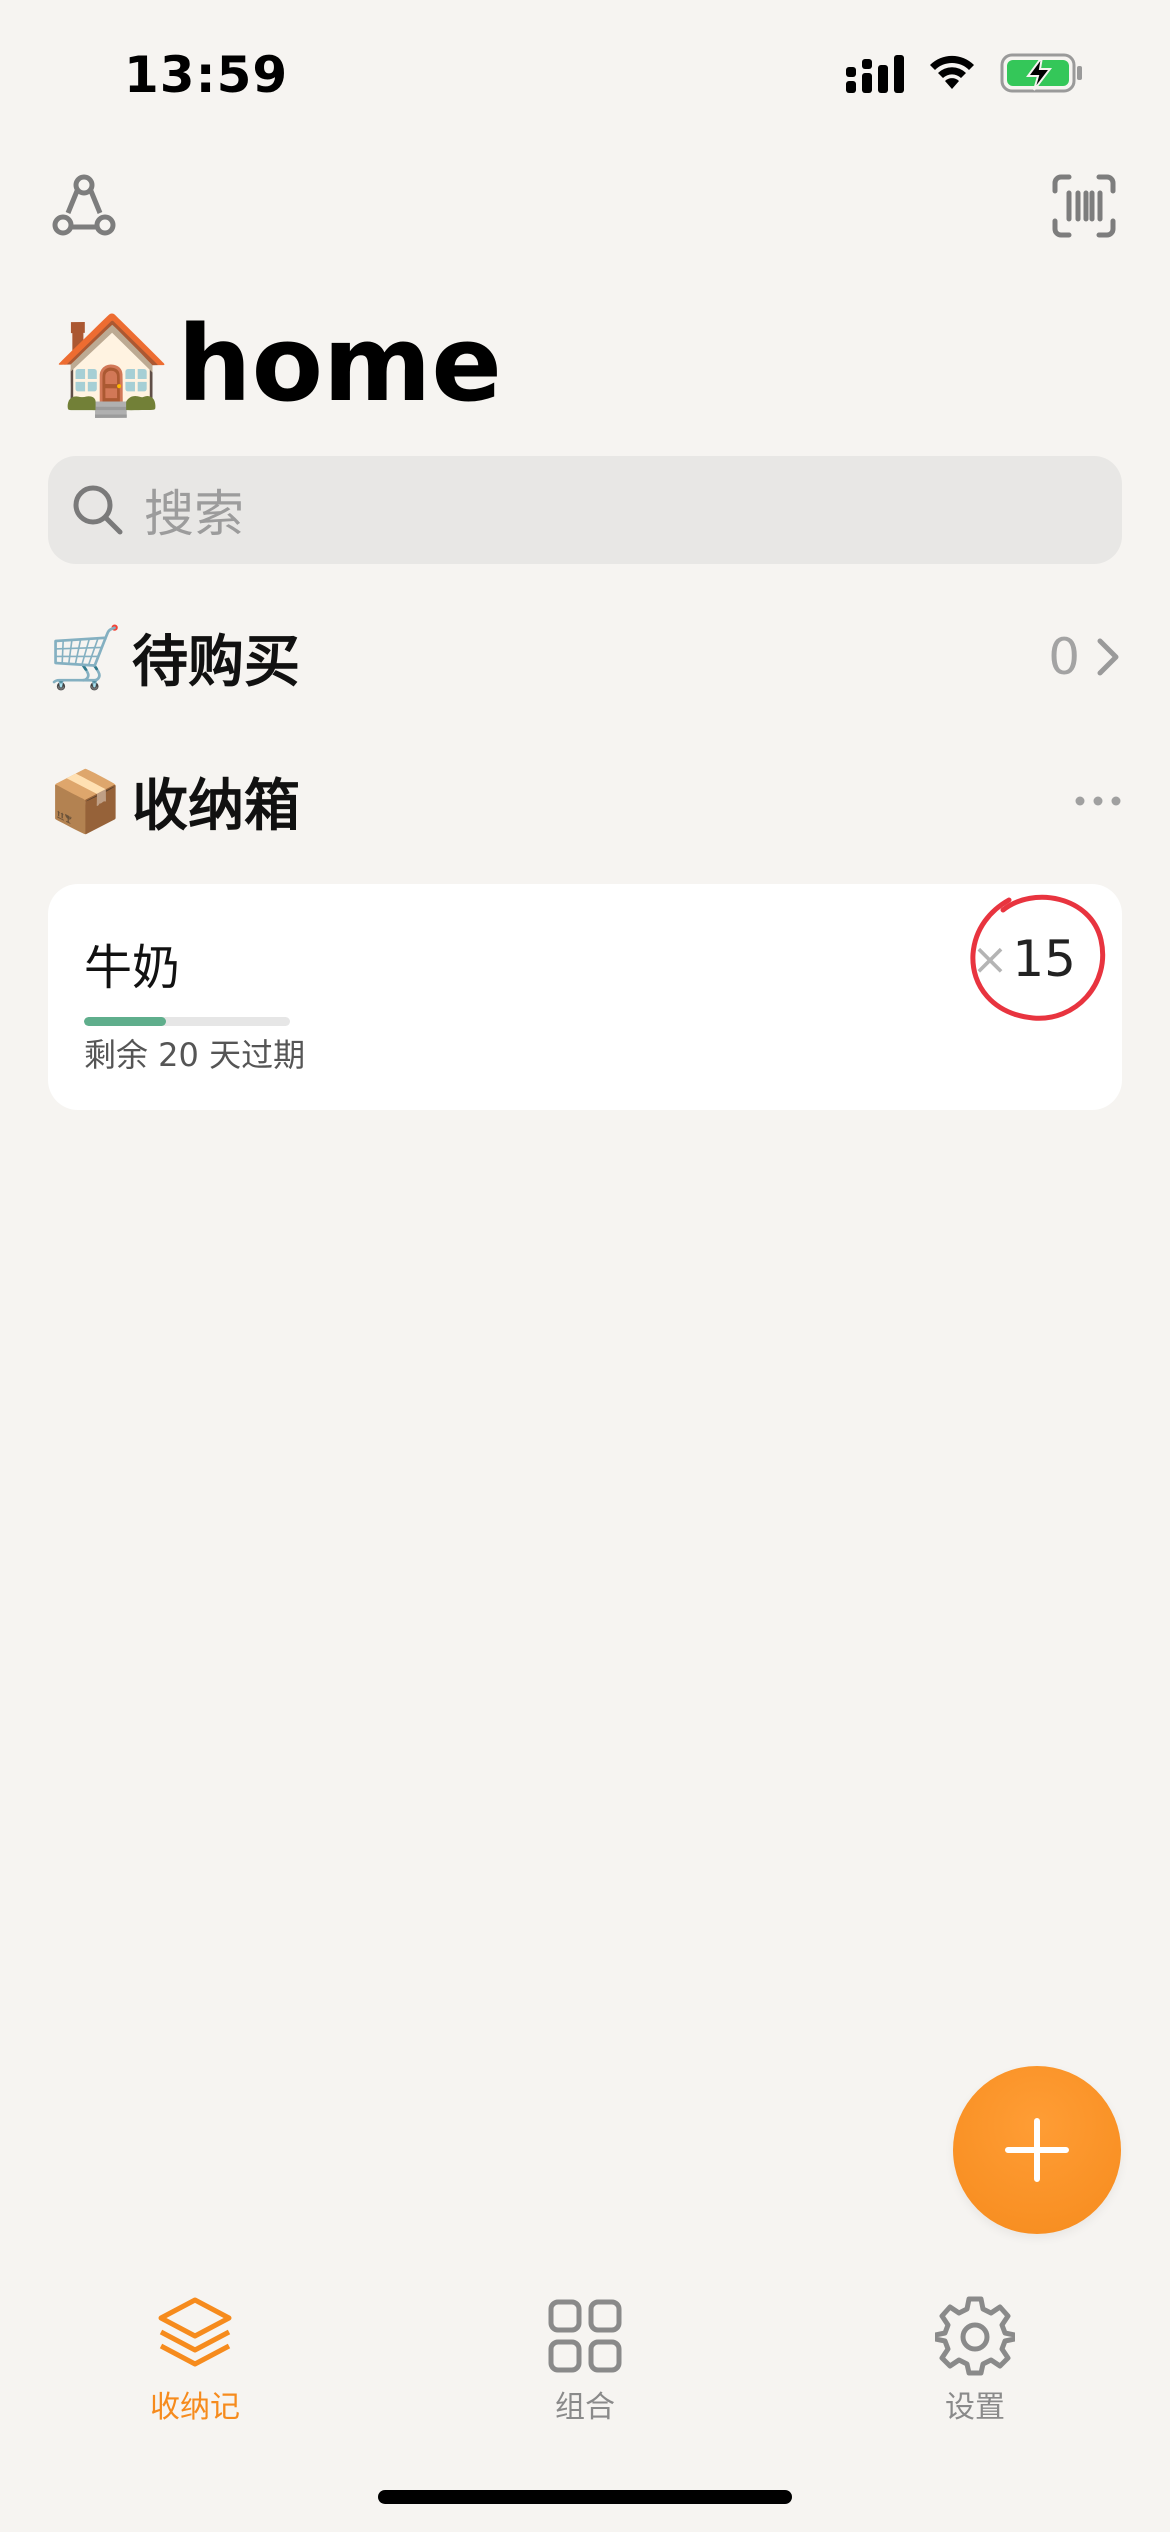 The image size is (1170, 2532). I want to click on home-indicator, so click(585, 2497).